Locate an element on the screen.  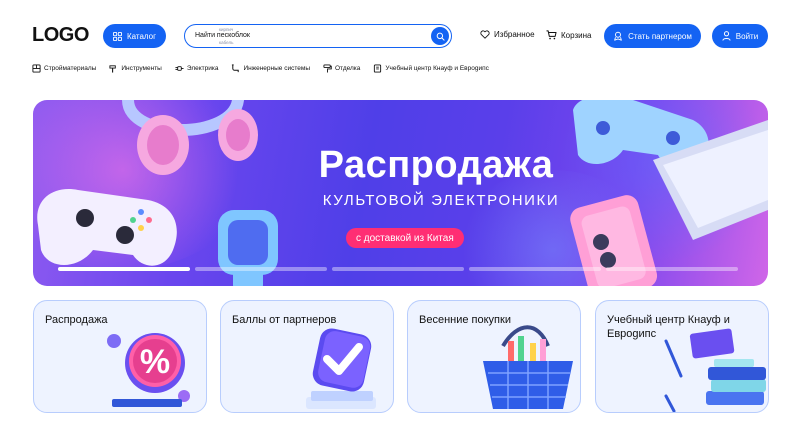
search-icon is located at coordinates (440, 36).